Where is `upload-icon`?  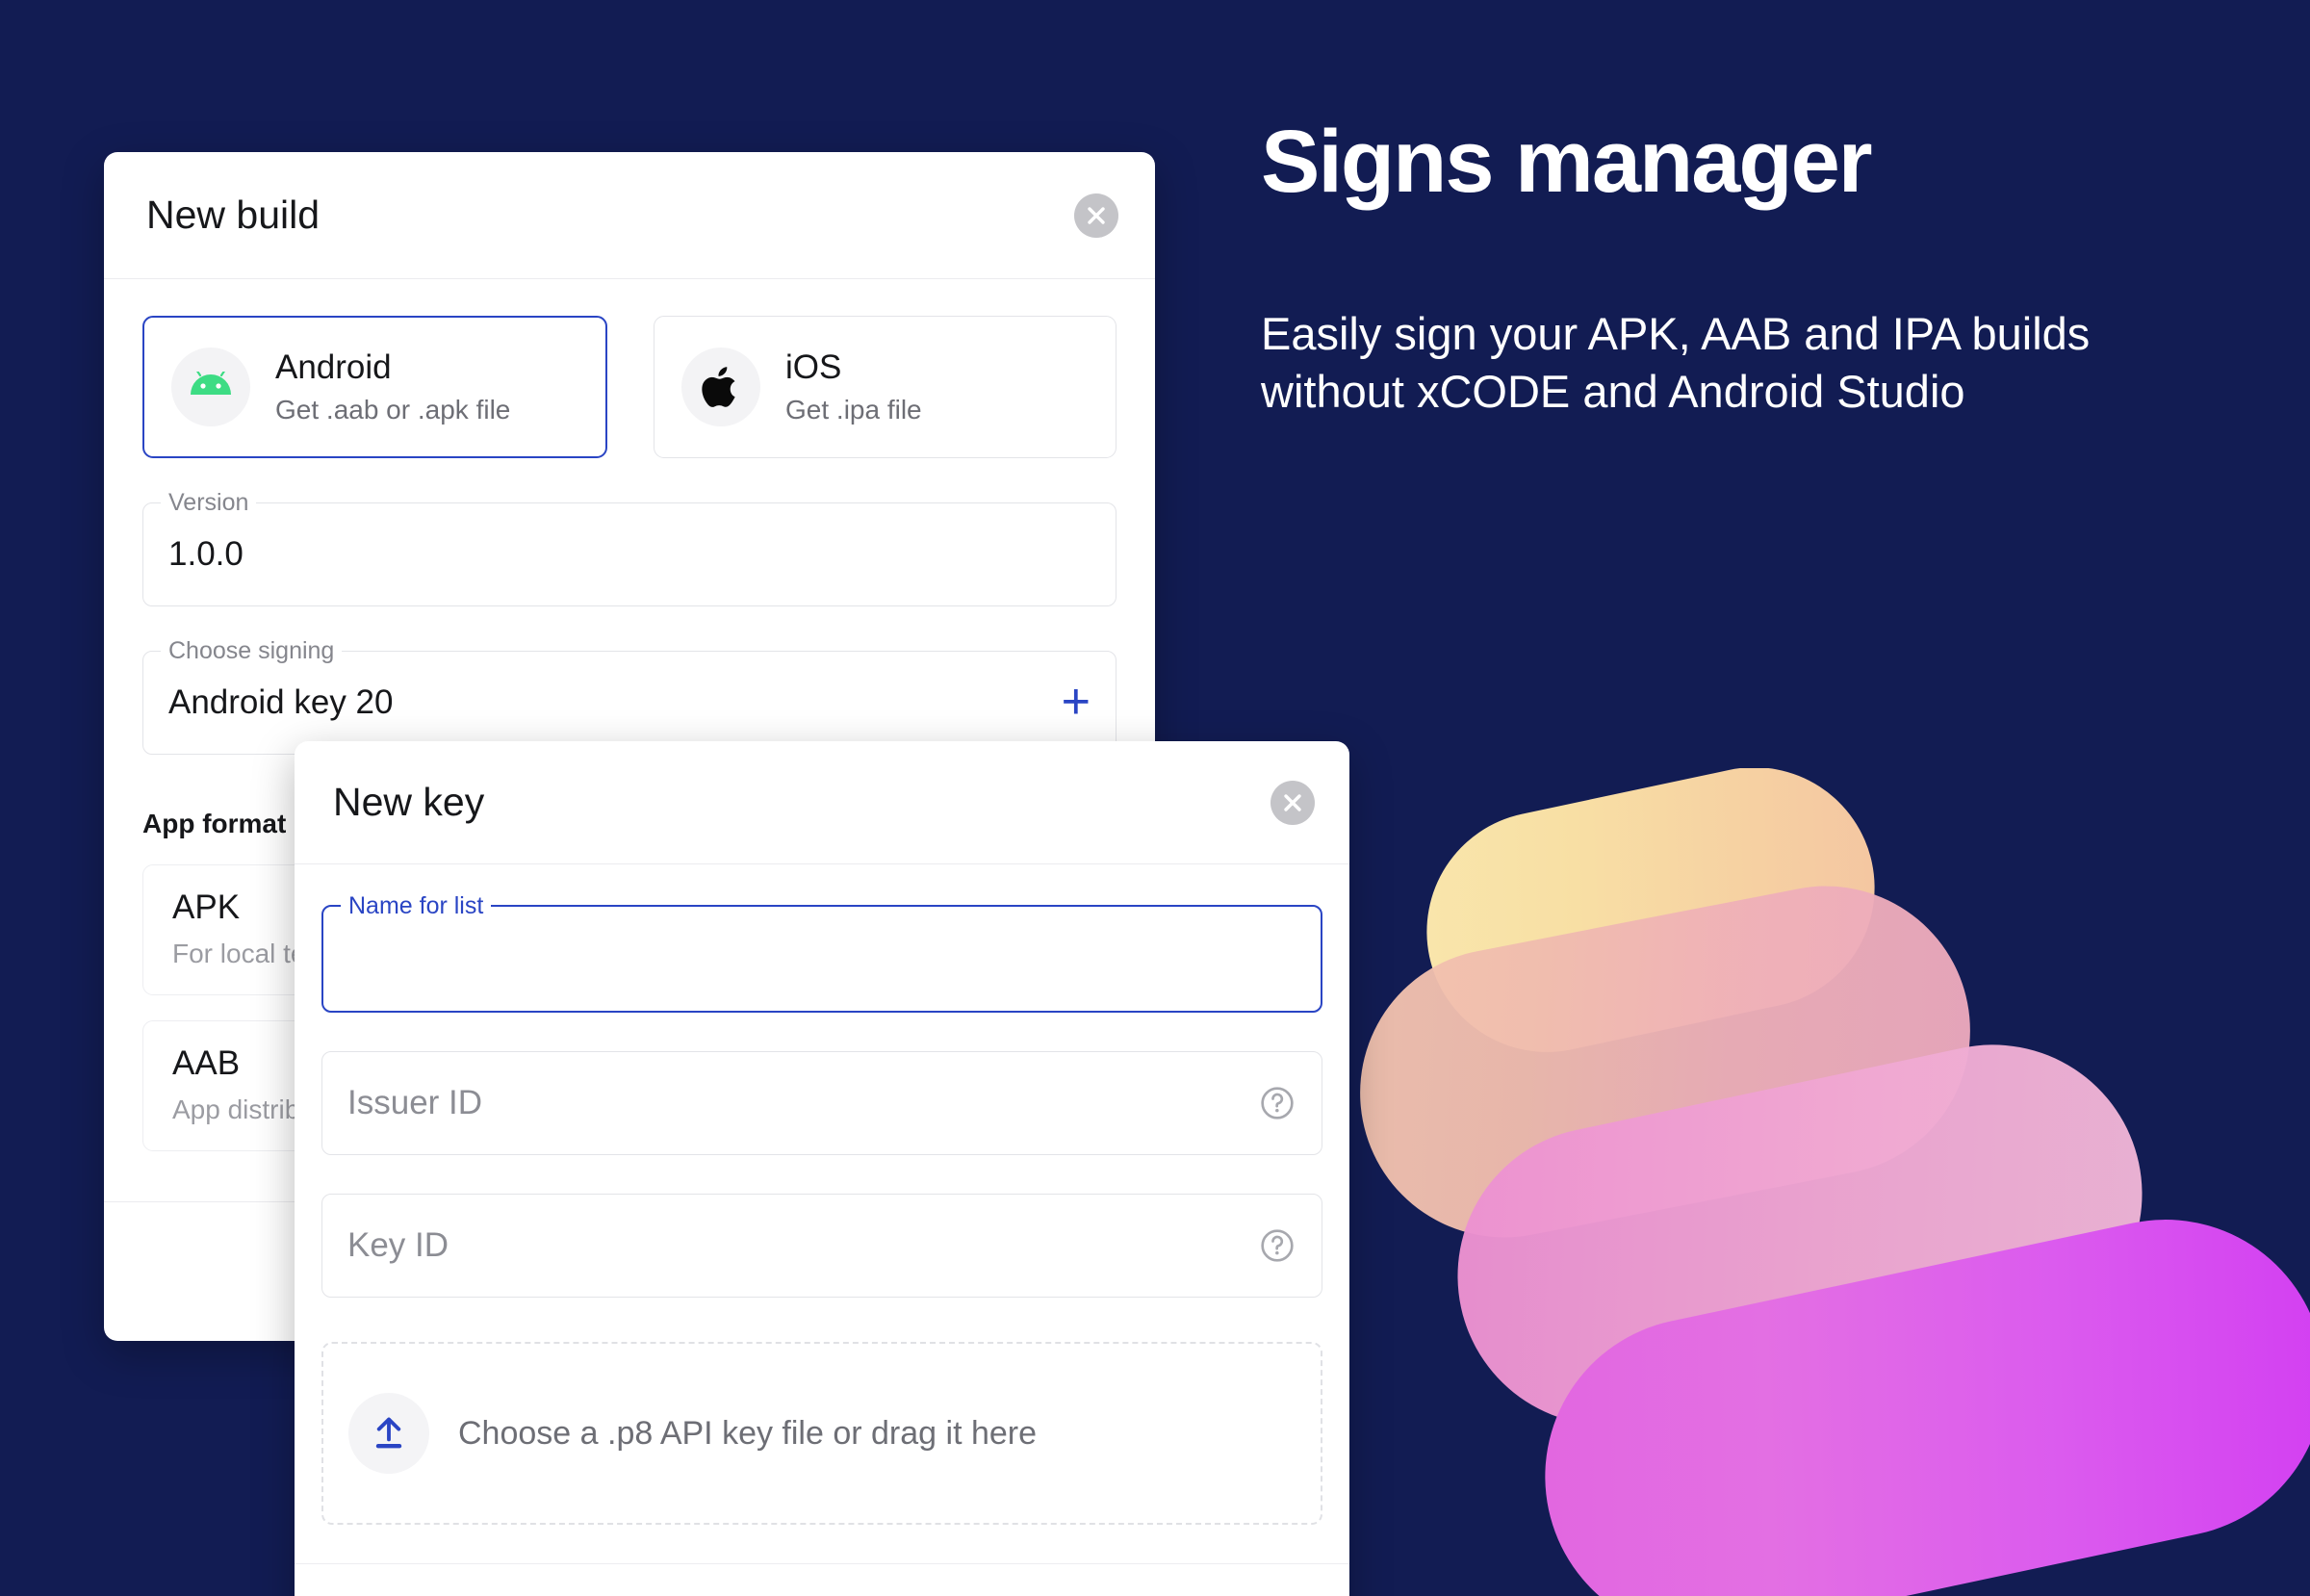 upload-icon is located at coordinates (388, 1433).